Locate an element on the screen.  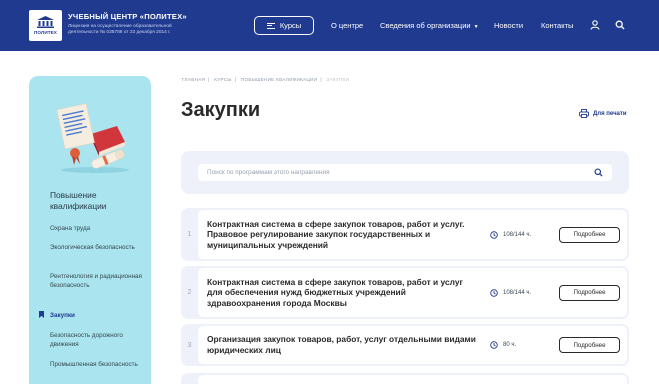
courses-button: Курсы is located at coordinates (284, 25).